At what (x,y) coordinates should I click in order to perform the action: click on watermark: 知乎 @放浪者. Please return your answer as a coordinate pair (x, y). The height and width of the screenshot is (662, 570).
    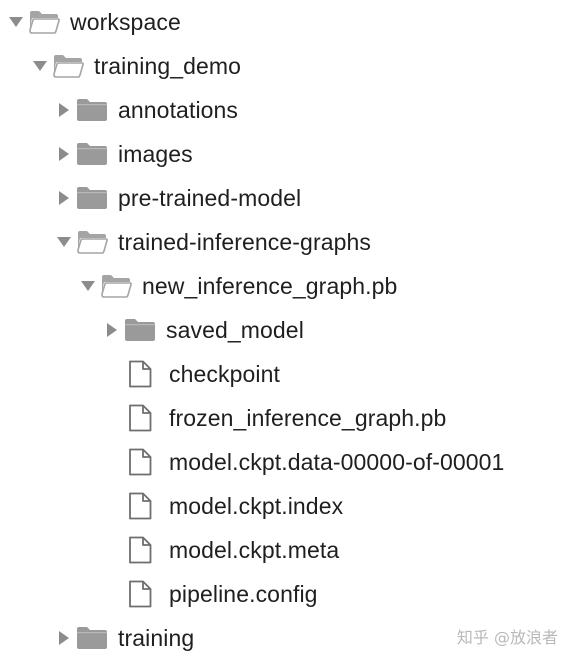
    Looking at the image, I should click on (507, 637).